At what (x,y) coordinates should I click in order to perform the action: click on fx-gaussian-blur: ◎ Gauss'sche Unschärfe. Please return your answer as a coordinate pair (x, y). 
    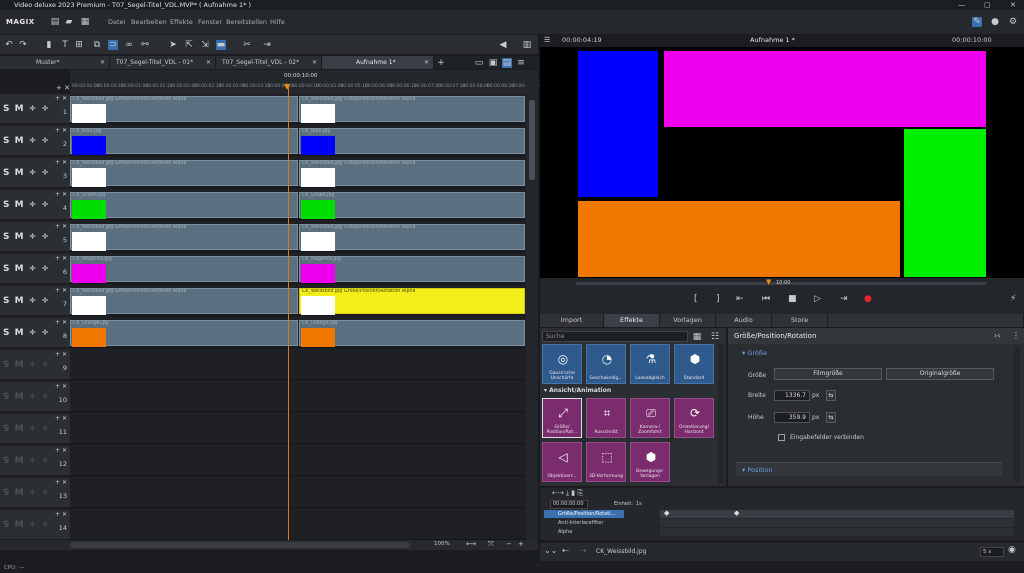
    Looking at the image, I should click on (562, 364).